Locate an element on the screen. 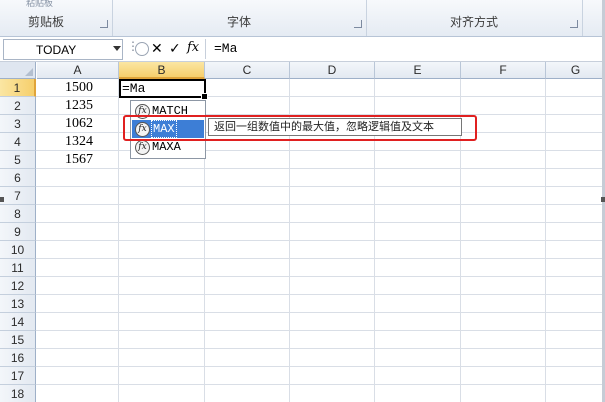  row-header-7: 7 is located at coordinates (18, 196).